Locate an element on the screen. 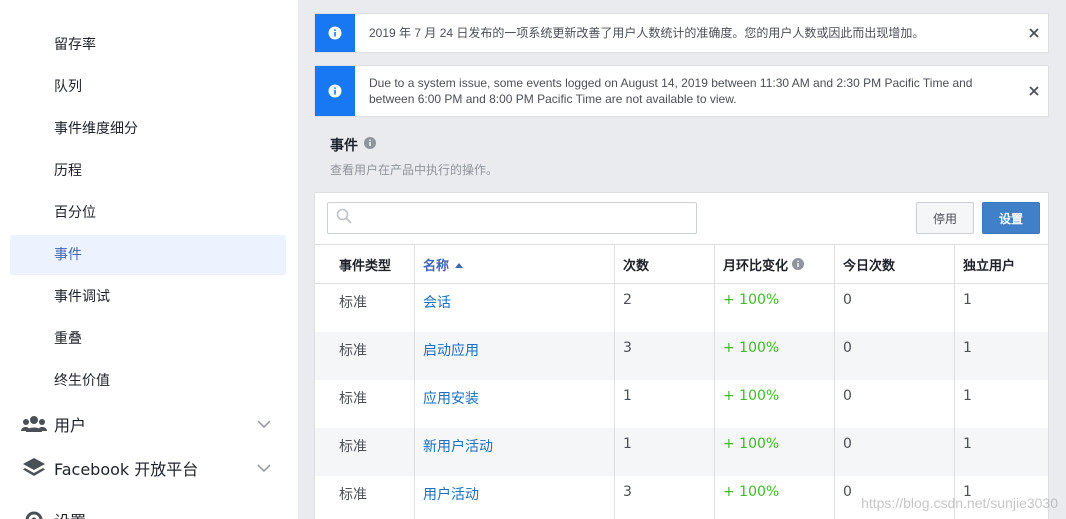 This screenshot has height=519, width=1066. sidebar-section-label: 用户 is located at coordinates (70, 425).